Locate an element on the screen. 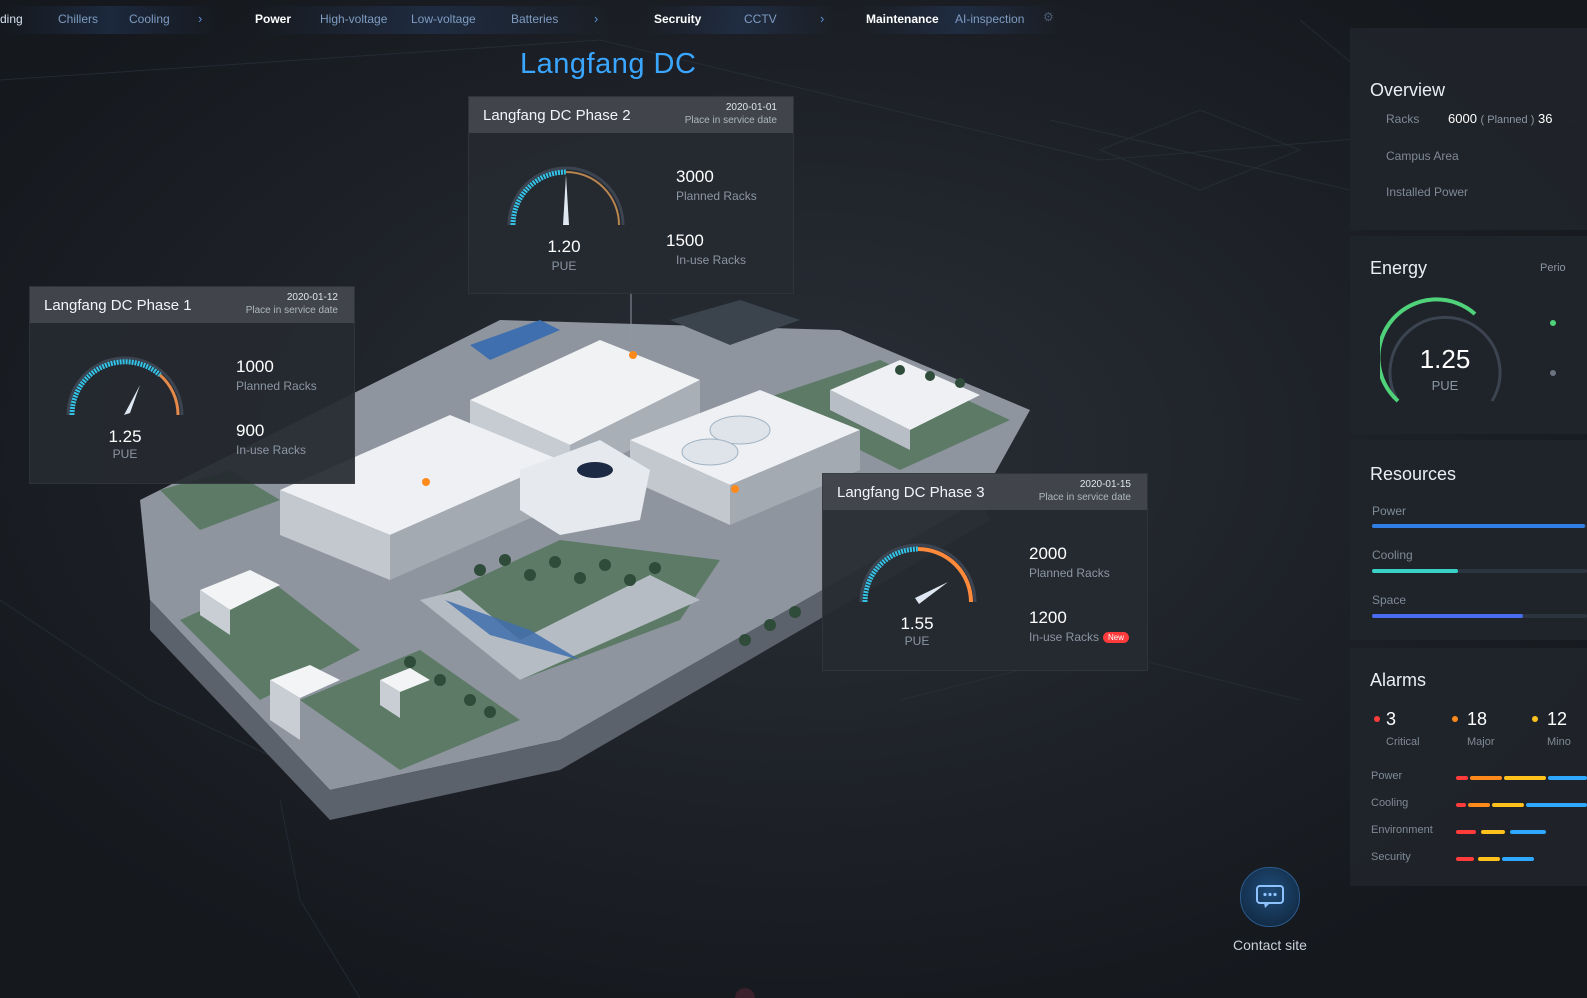  alarm-row-label: Environment is located at coordinates (1402, 830).